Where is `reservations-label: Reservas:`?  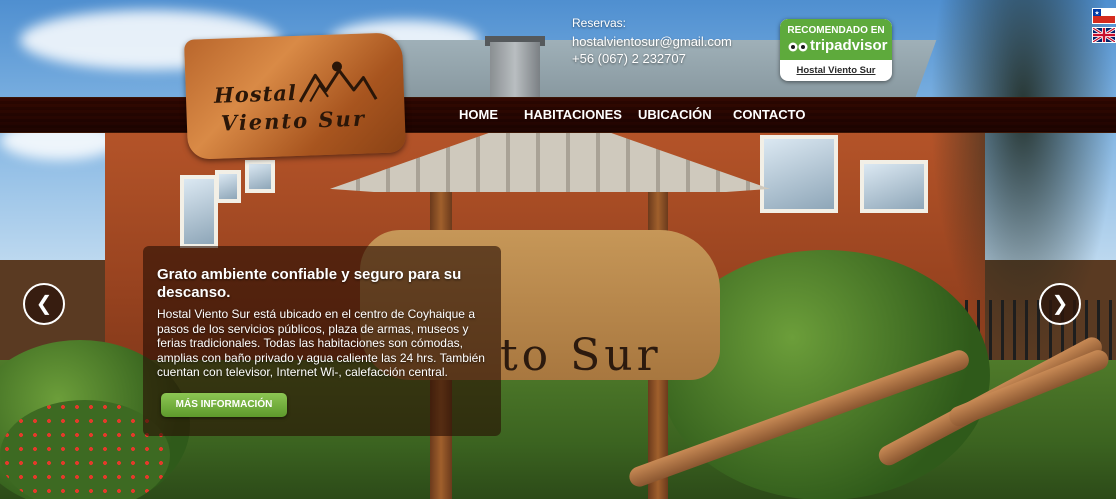 reservations-label: Reservas: is located at coordinates (599, 23).